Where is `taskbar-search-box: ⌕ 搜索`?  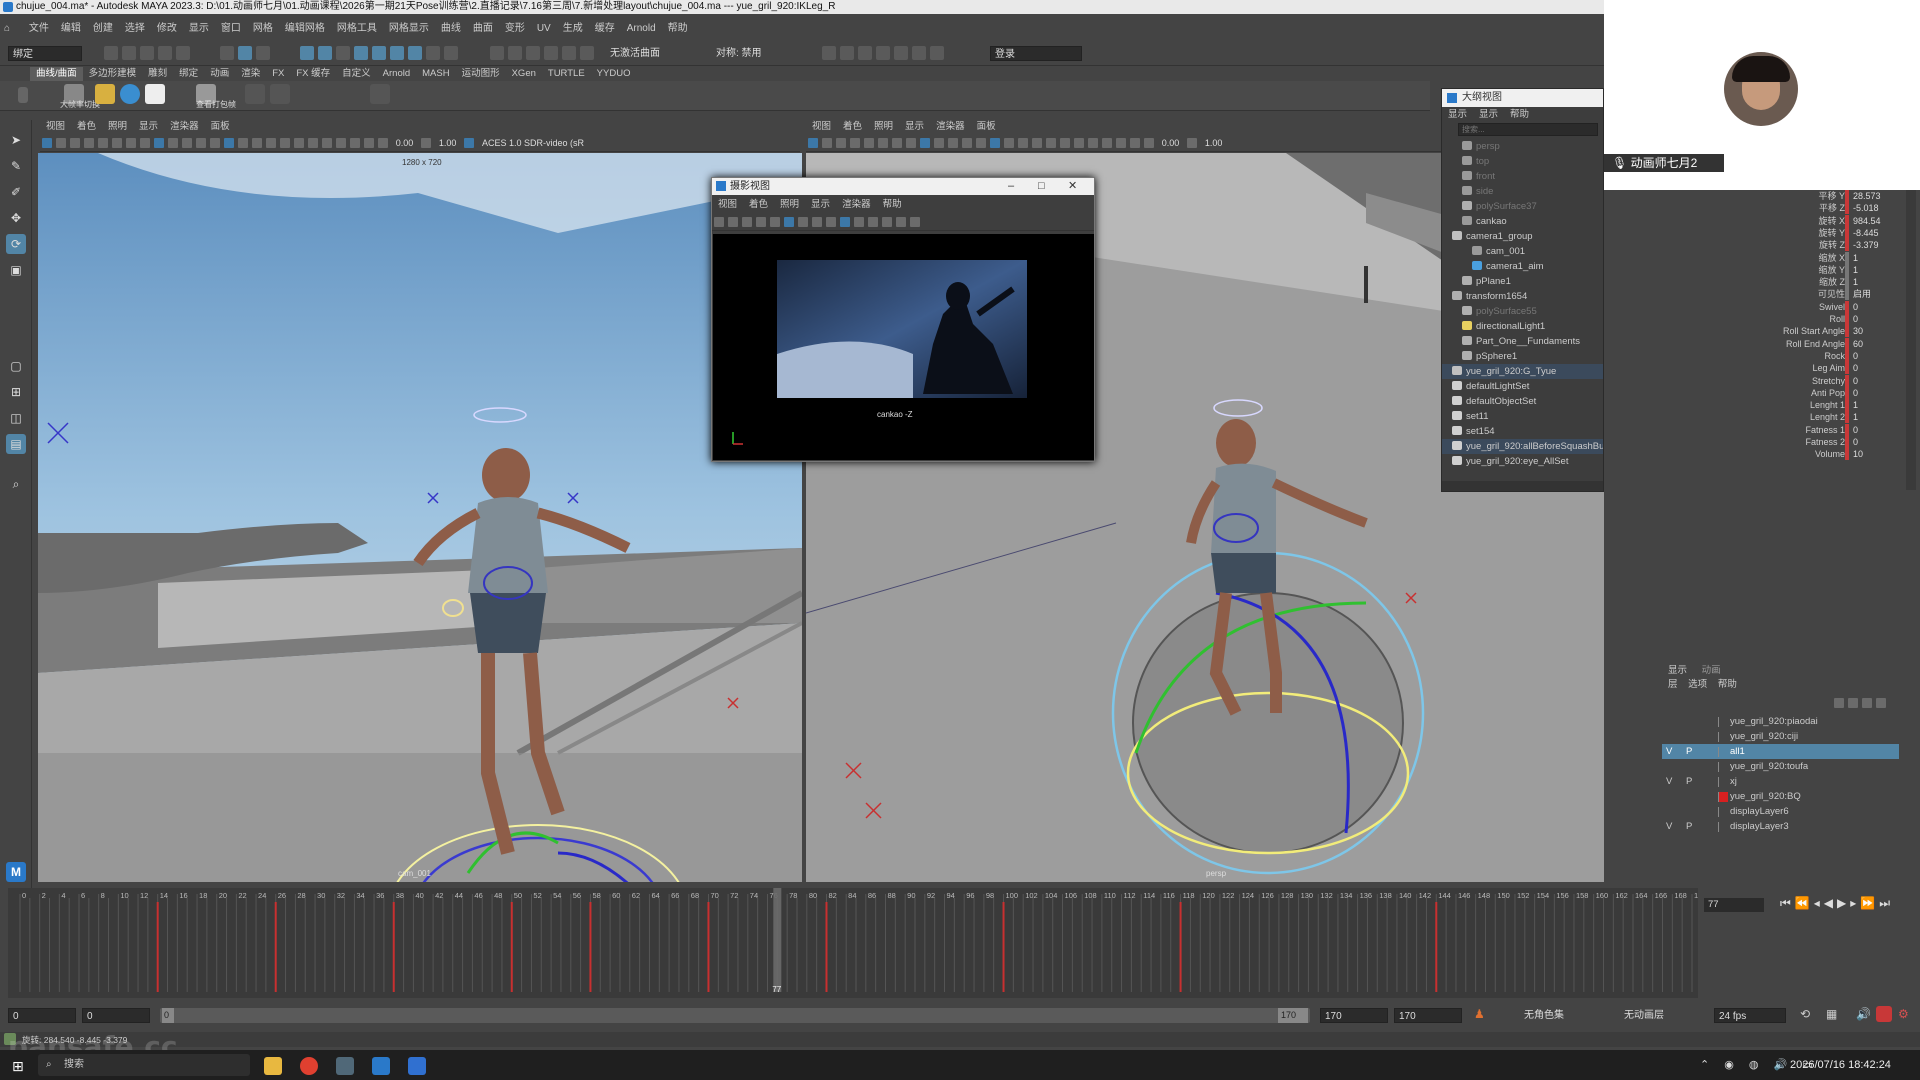 taskbar-search-box: ⌕ 搜索 is located at coordinates (144, 1065).